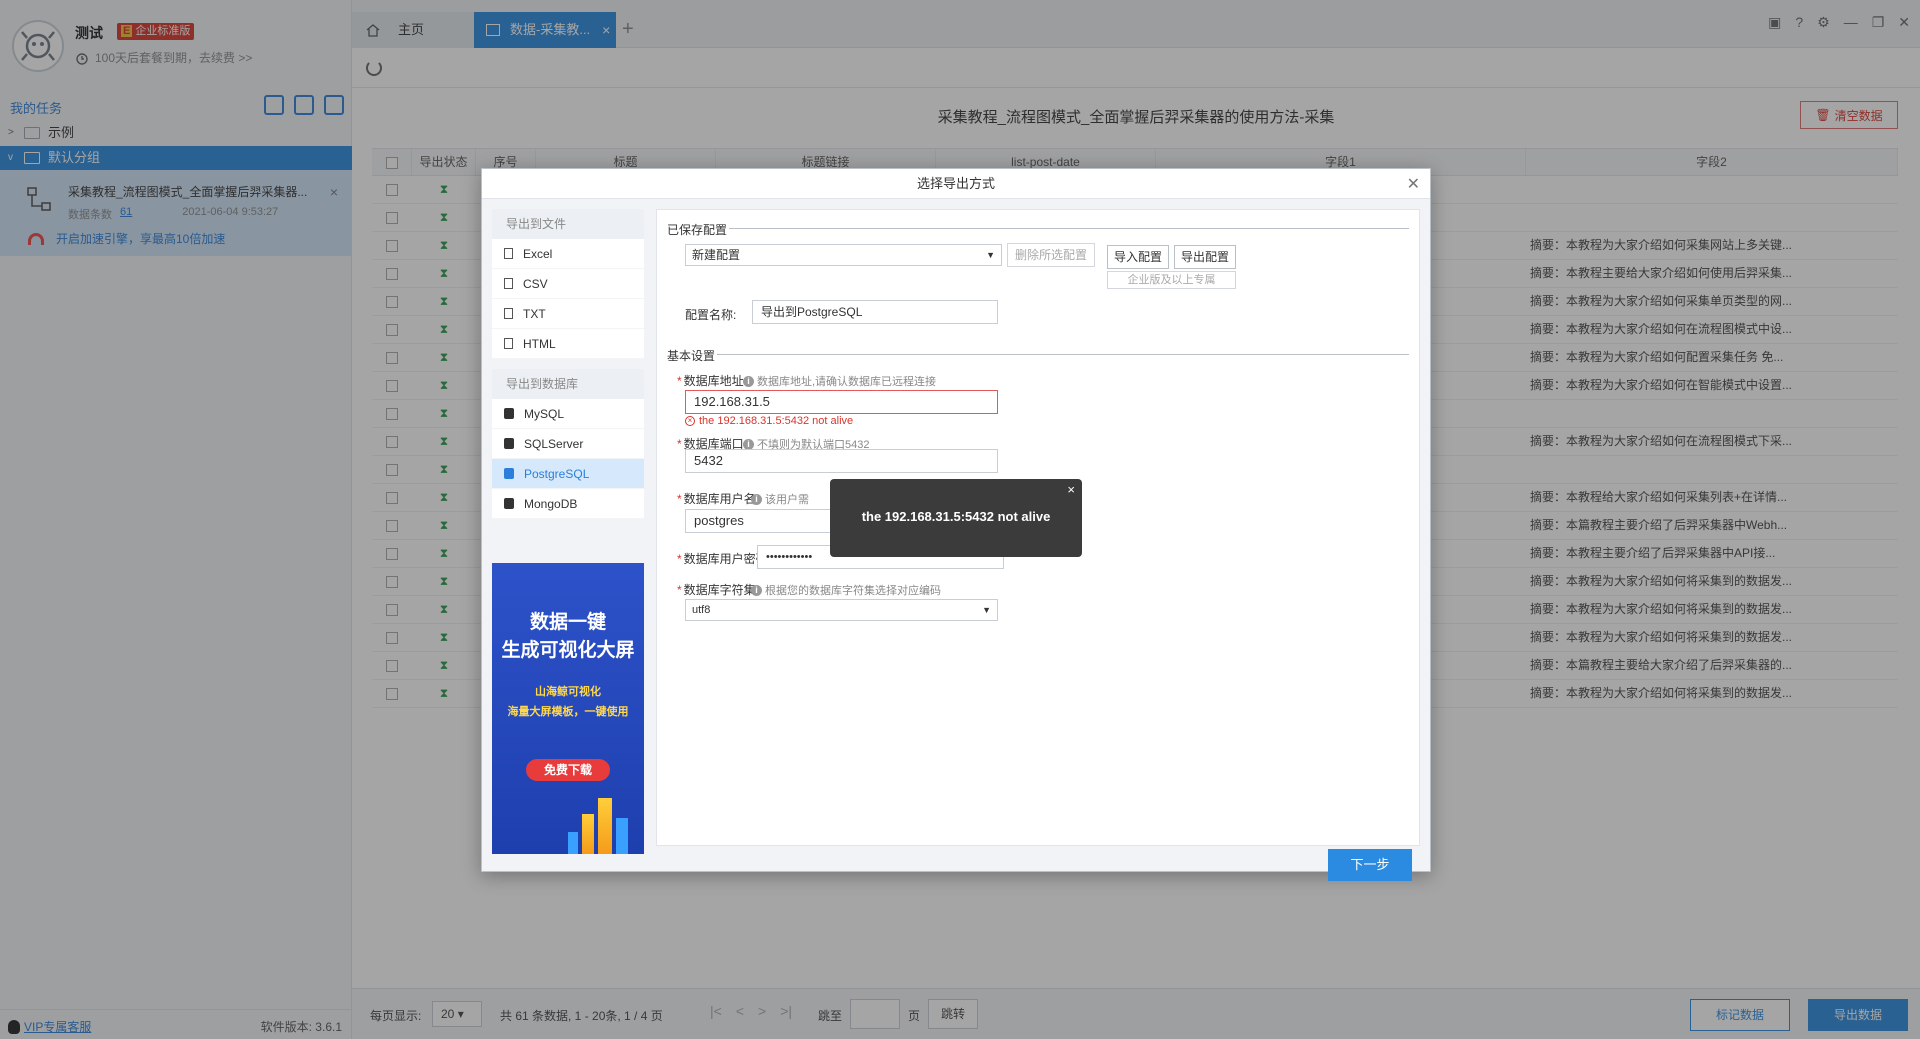  I want to click on delete-config-button: 删除所选配置, so click(1051, 255).